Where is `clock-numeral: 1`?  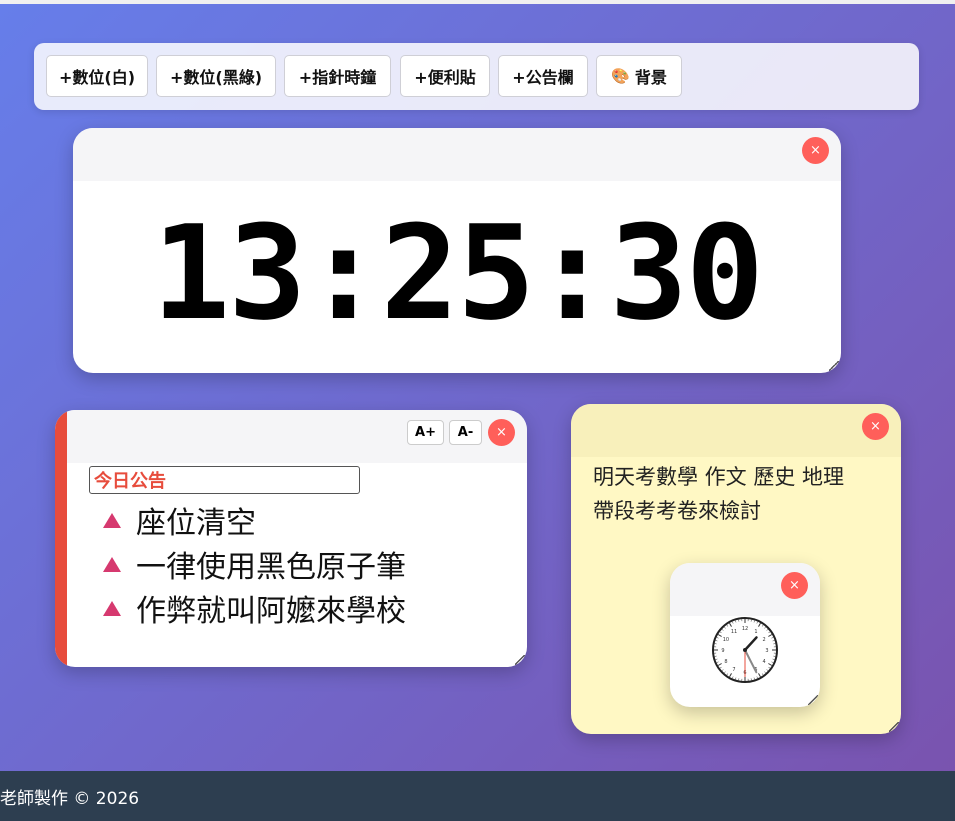
clock-numeral: 1 is located at coordinates (755, 632).